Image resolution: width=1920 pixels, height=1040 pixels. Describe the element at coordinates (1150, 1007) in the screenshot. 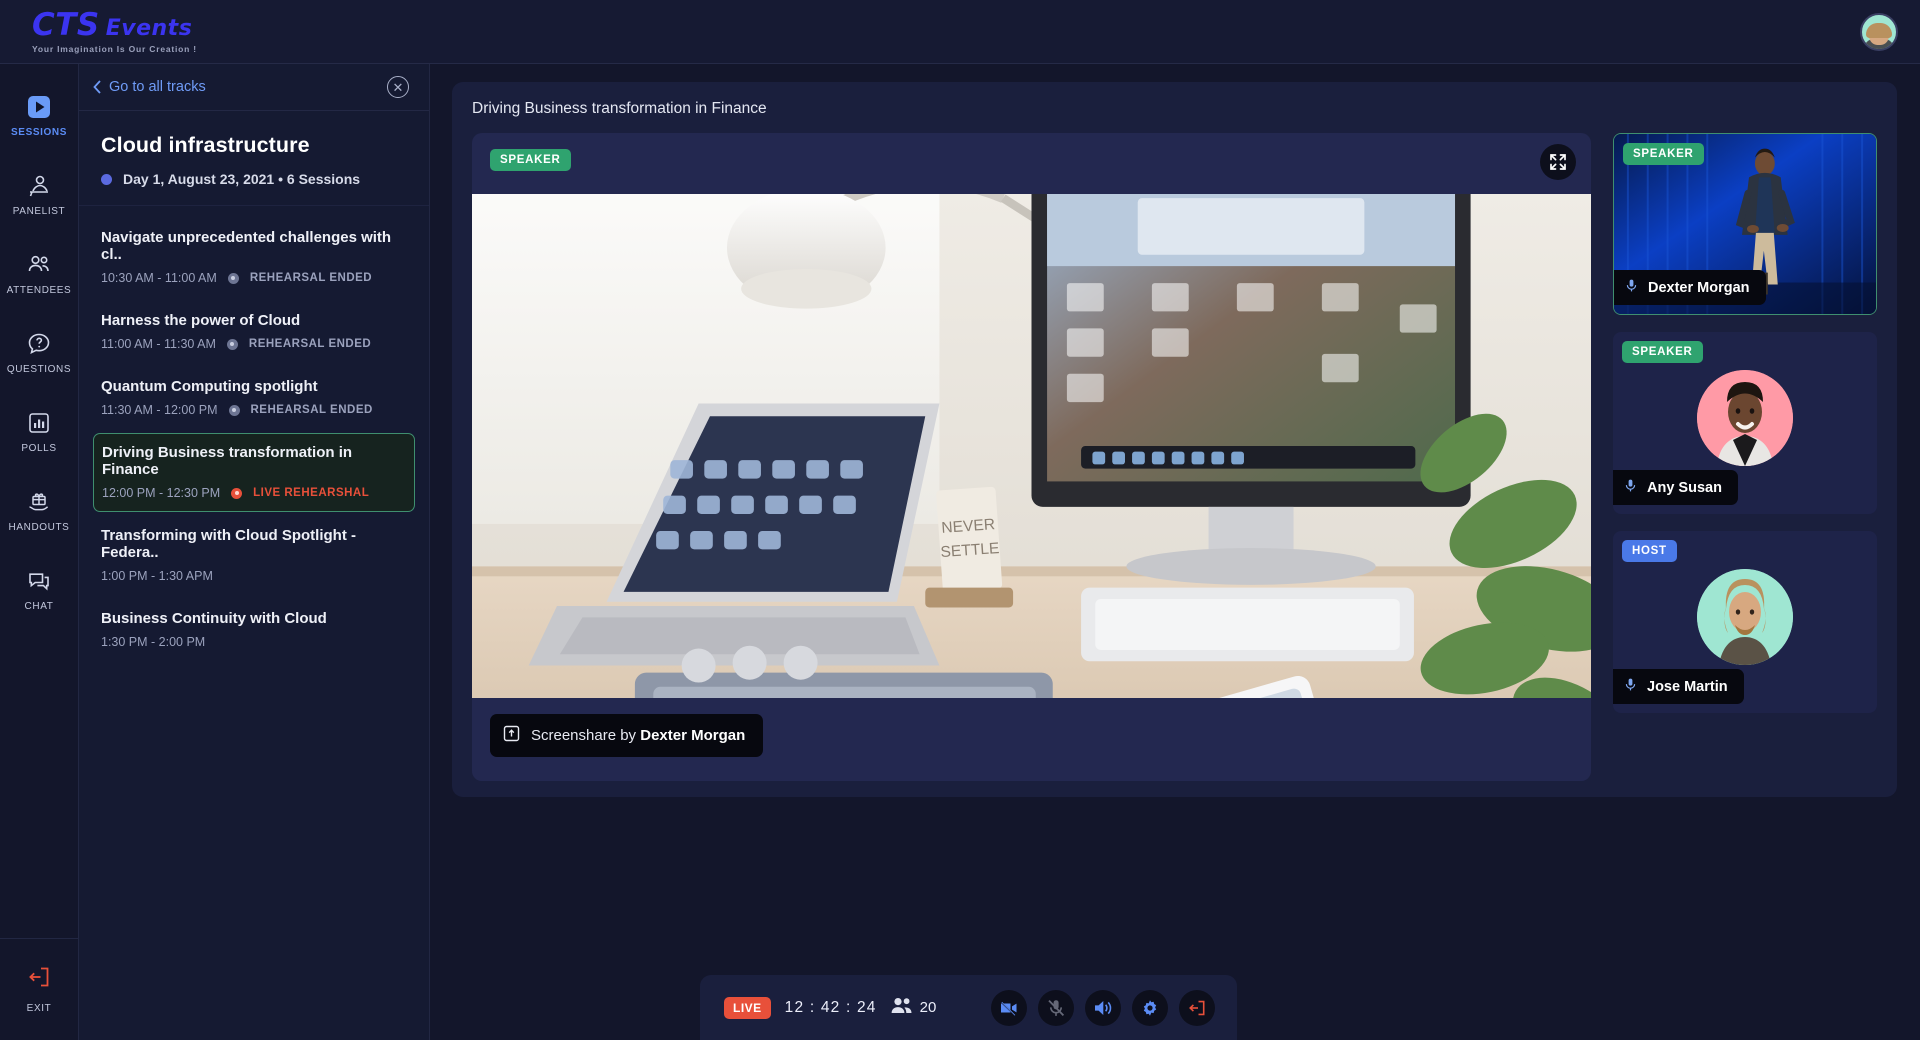

I see `settings-button` at that location.